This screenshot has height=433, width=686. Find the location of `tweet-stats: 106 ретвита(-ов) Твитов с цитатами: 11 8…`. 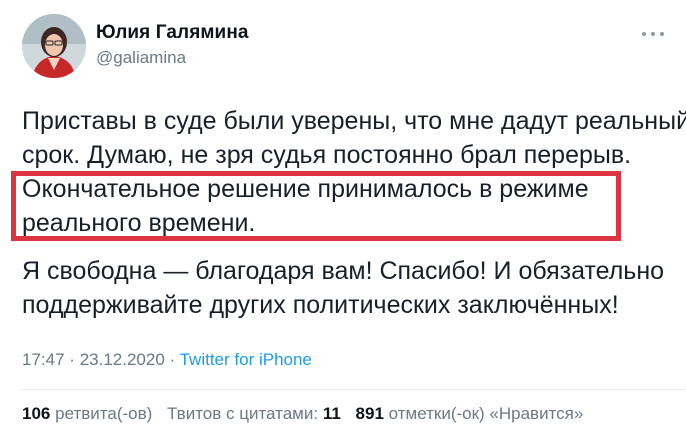

tweet-stats: 106 ретвита(-ов) Твитов с цитатами: 11 8… is located at coordinates (307, 414).